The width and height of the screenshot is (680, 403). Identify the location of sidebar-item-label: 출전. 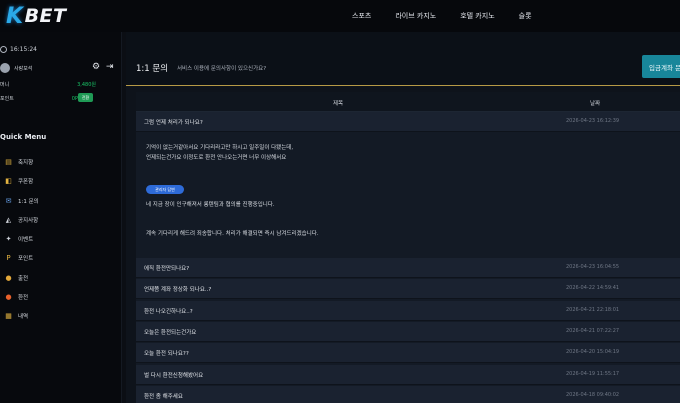
(23, 278).